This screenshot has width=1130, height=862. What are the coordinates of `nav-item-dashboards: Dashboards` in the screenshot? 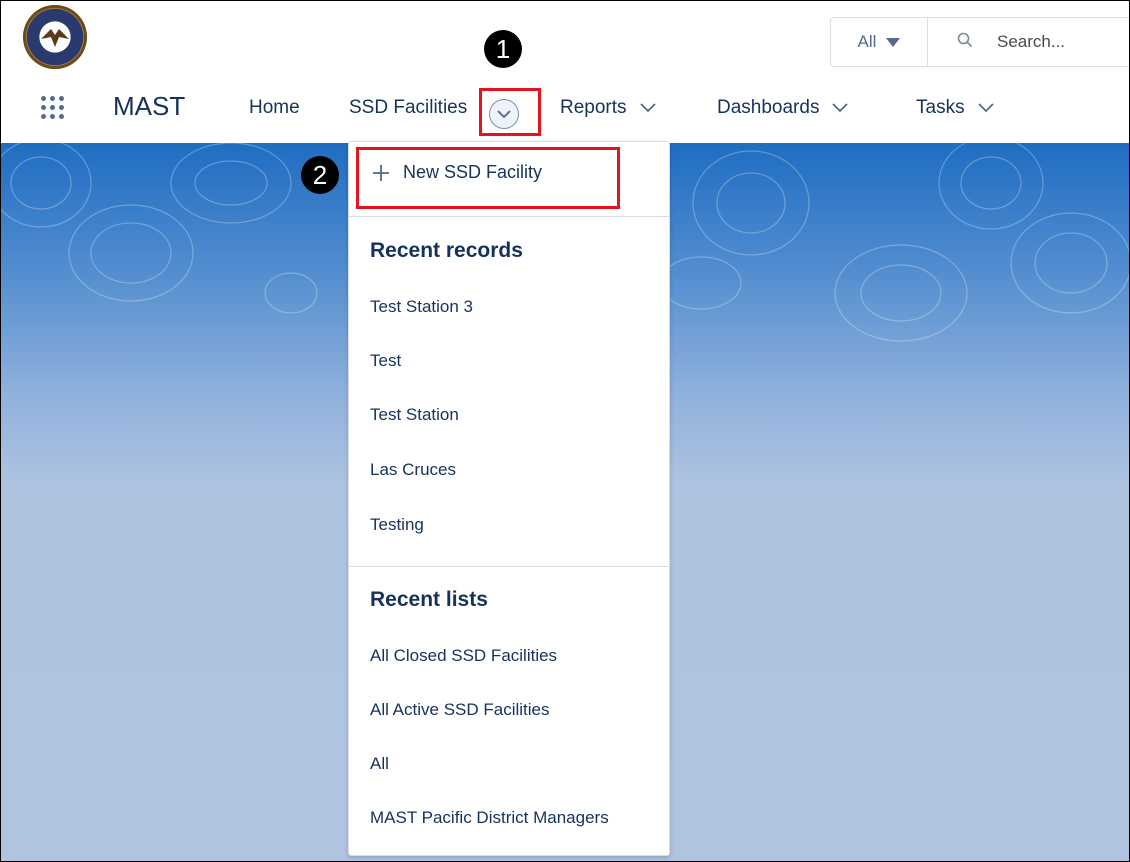 It's located at (783, 108).